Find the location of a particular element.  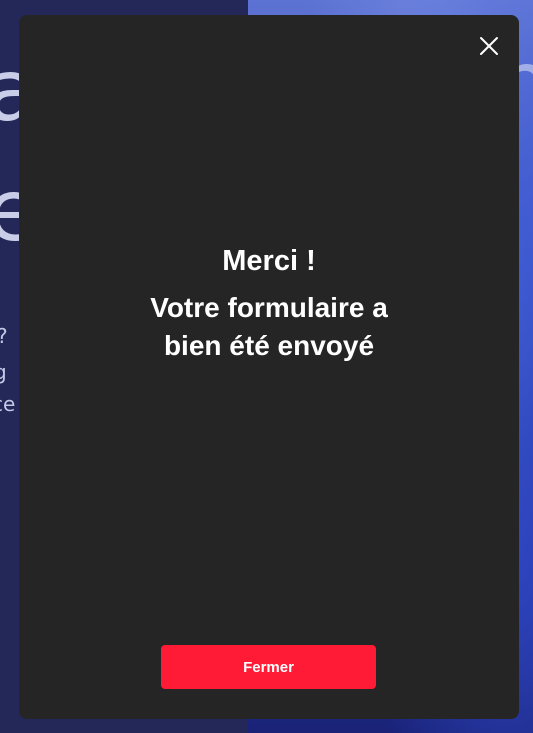

close-button is located at coordinates (489, 46).